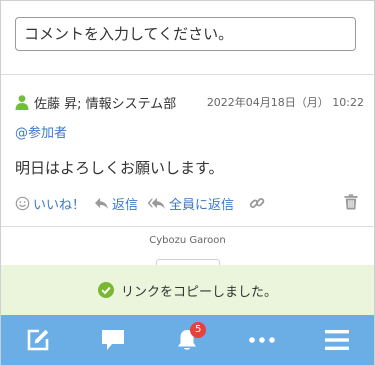  Describe the element at coordinates (59, 205) in the screenshot. I see `like-label: いいね！` at that location.